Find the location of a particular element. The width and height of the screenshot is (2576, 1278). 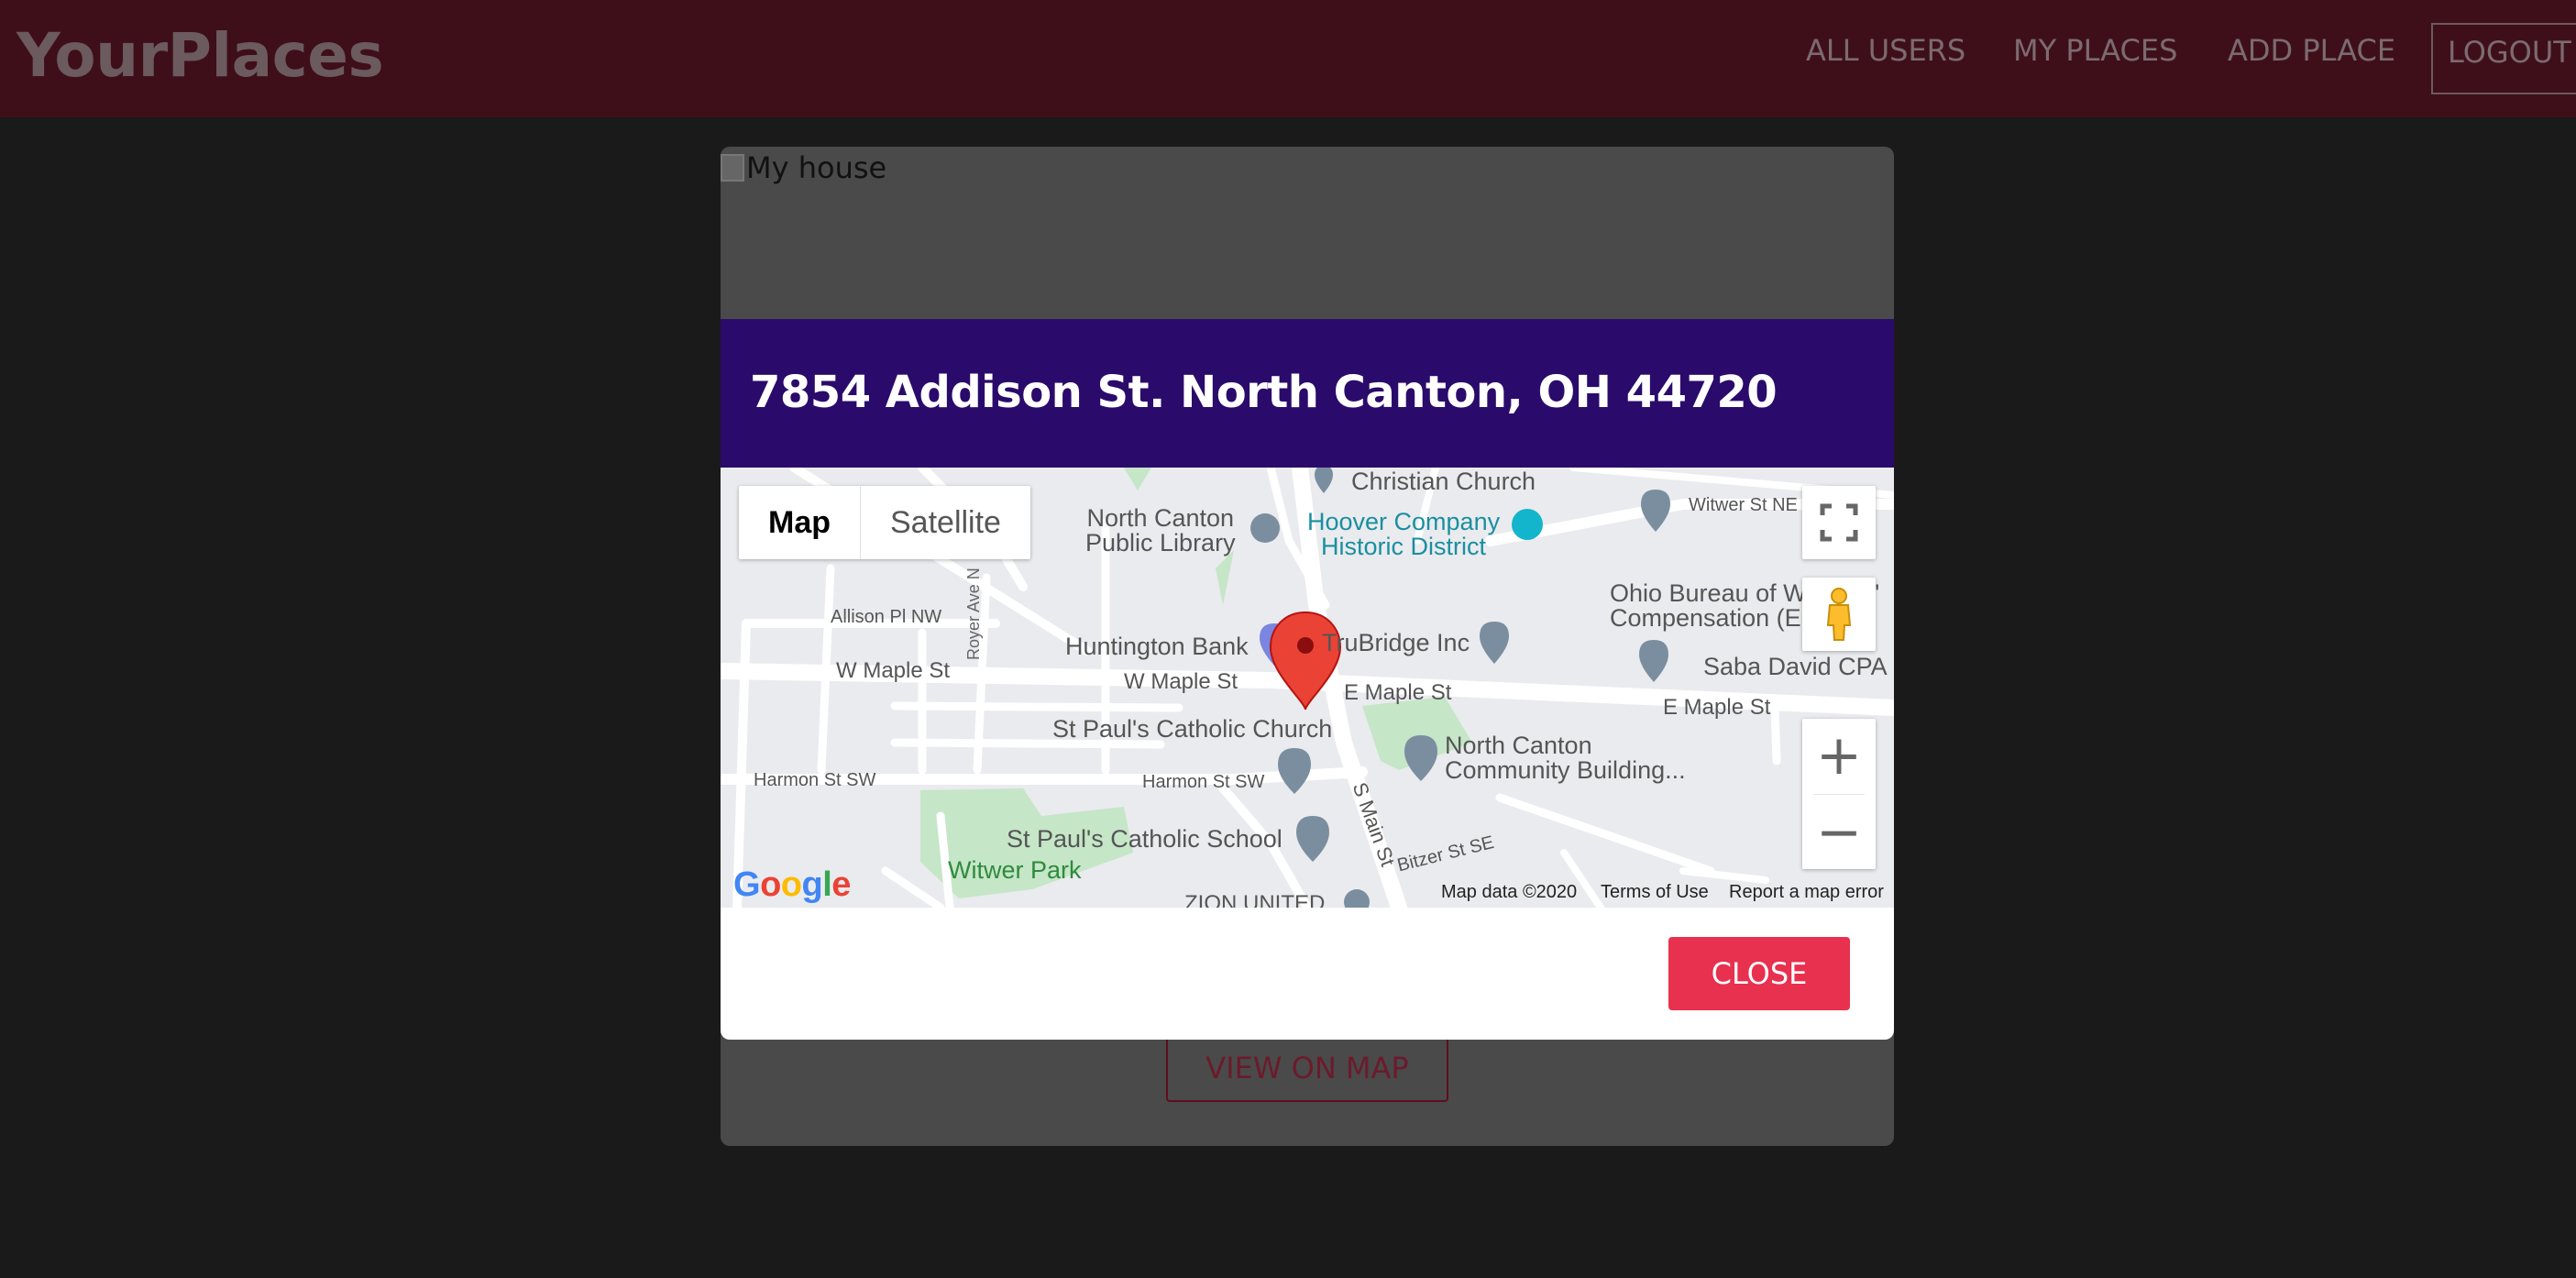

zoom-controls: + − is located at coordinates (1839, 794).